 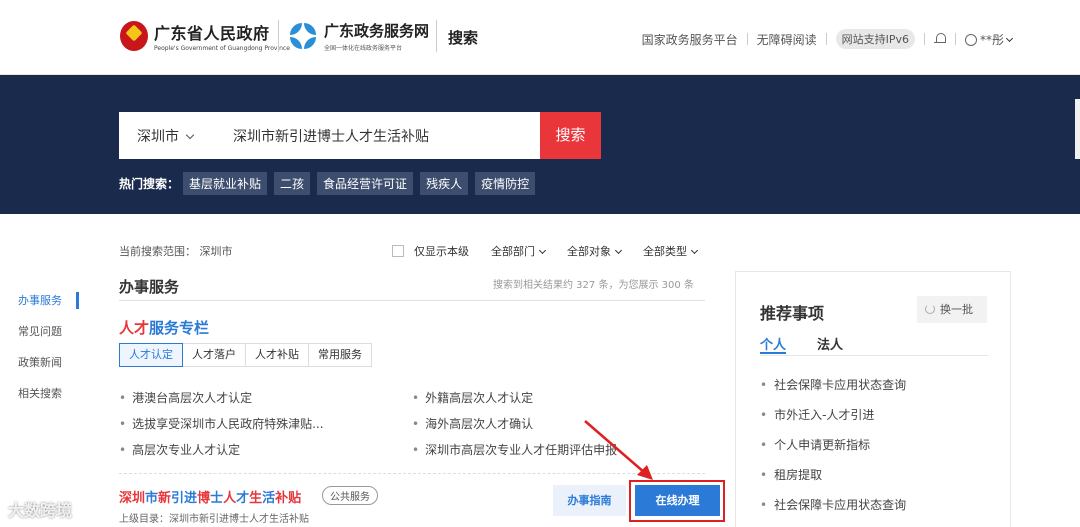 What do you see at coordinates (472, 397) in the screenshot?
I see `list-item: 外籍高层次人才认定` at bounding box center [472, 397].